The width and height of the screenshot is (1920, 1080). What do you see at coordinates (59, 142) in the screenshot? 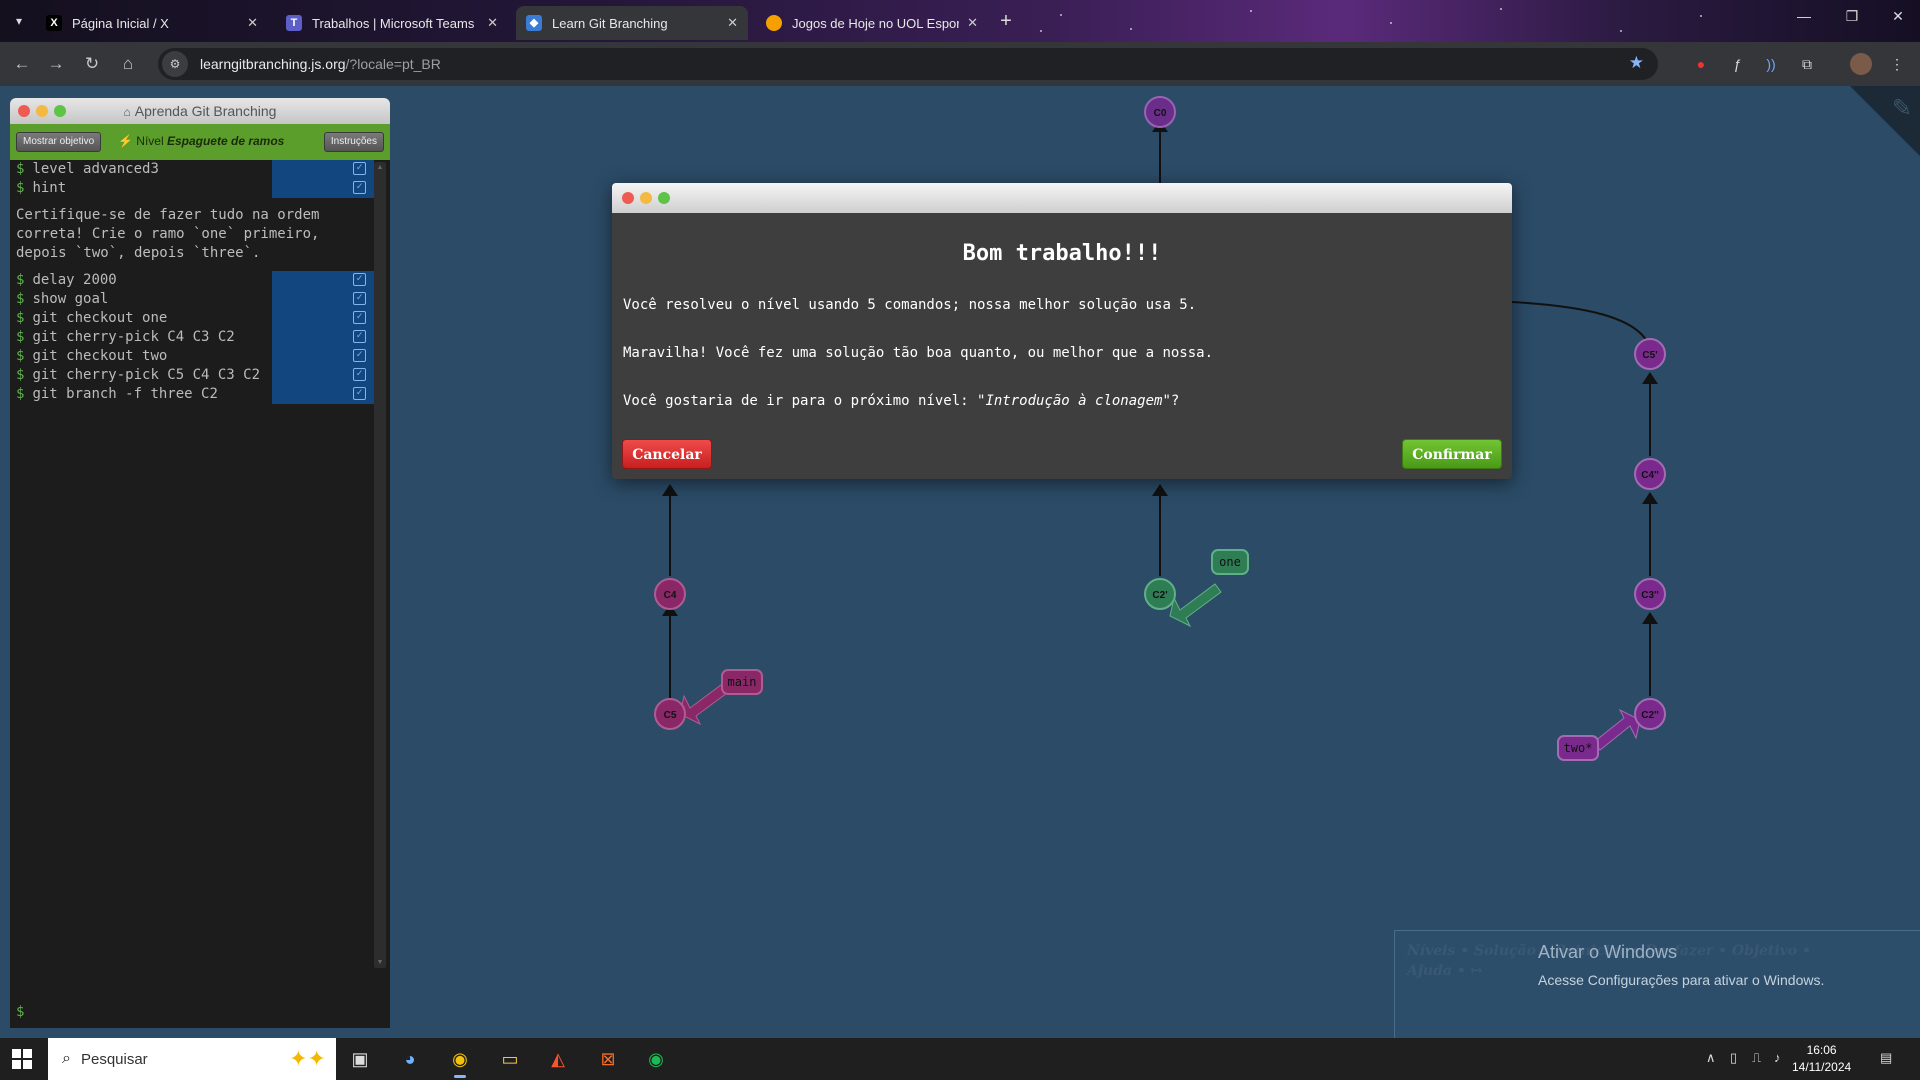
I see `show-goal-button: Mostrar objetivo` at bounding box center [59, 142].